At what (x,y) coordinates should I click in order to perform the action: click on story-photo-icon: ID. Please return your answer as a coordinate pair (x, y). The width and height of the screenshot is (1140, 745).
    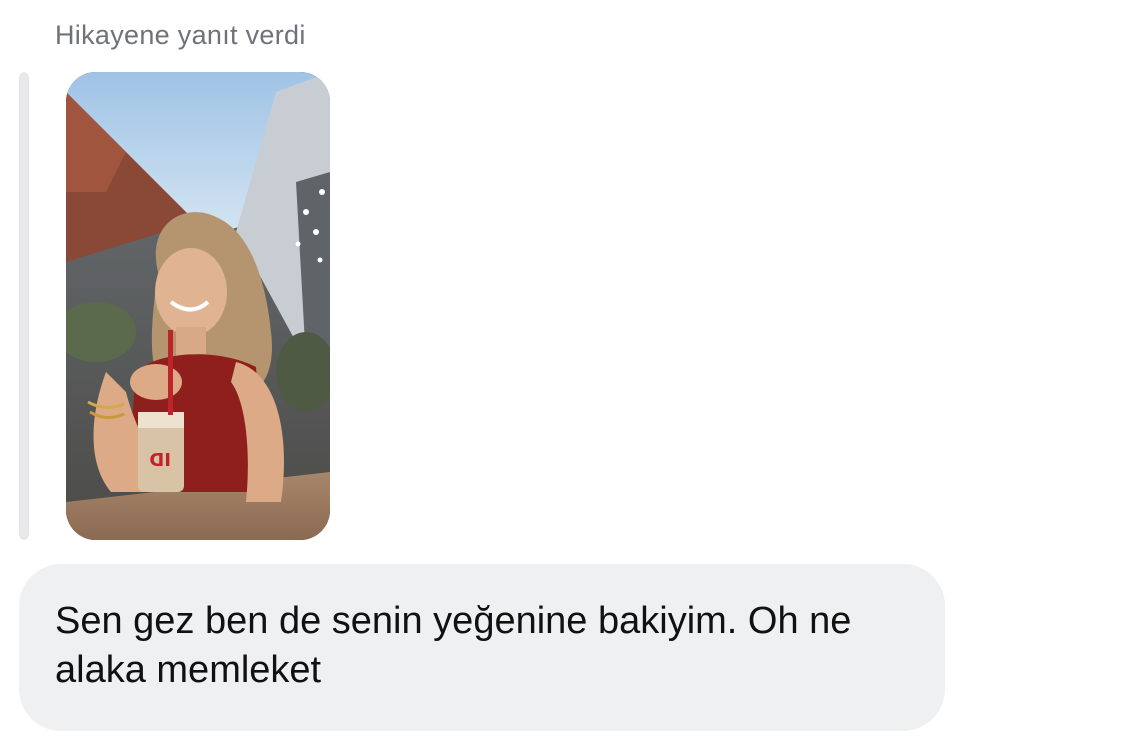
    Looking at the image, I should click on (198, 306).